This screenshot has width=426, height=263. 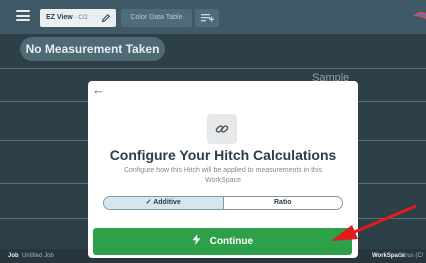 I want to click on menu-icon, so click(x=23, y=15).